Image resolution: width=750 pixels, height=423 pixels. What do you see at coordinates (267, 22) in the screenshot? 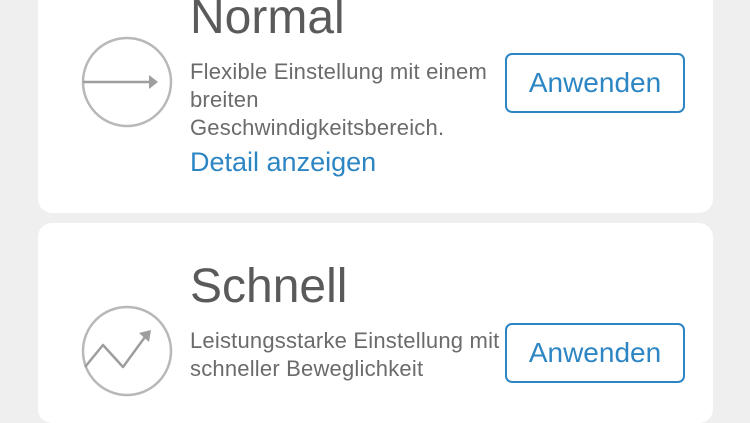
I see `mode-title: Normal` at bounding box center [267, 22].